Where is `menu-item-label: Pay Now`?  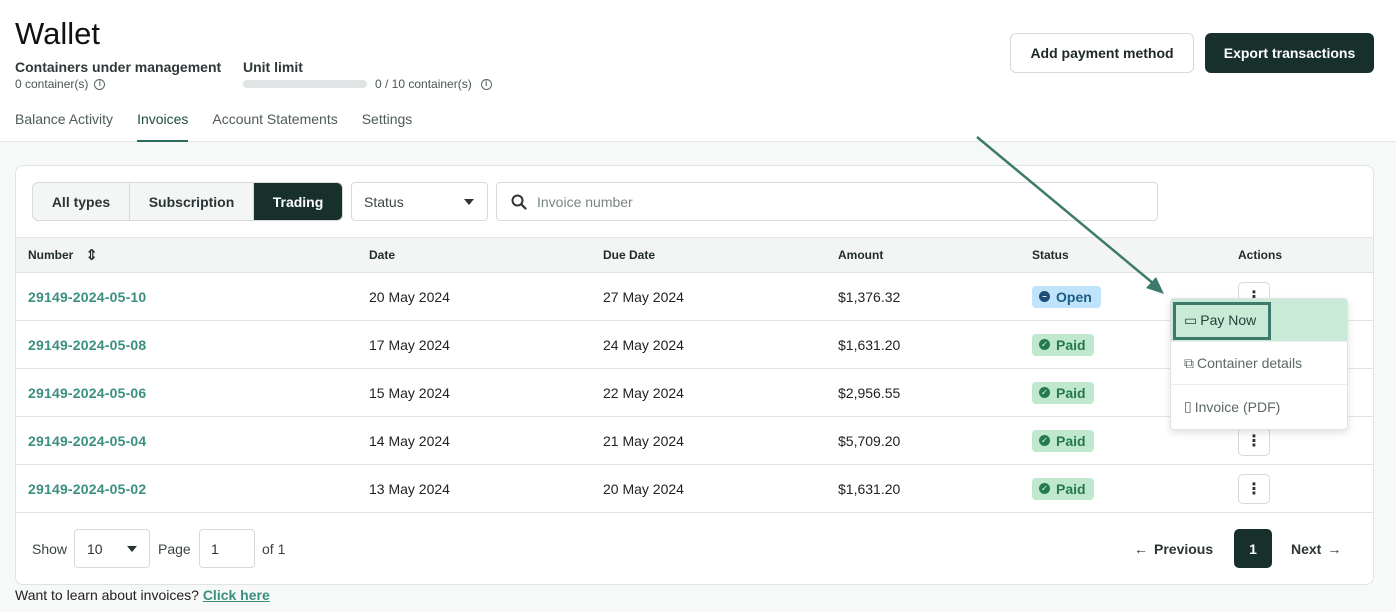 menu-item-label: Pay Now is located at coordinates (1228, 320).